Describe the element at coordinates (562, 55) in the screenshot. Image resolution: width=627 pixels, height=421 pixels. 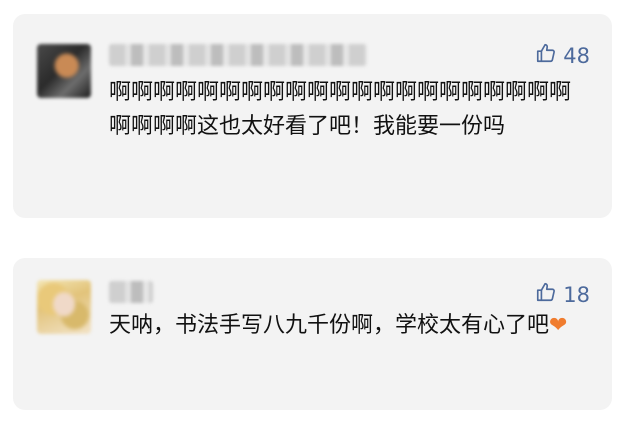
I see `like-button: 48` at that location.